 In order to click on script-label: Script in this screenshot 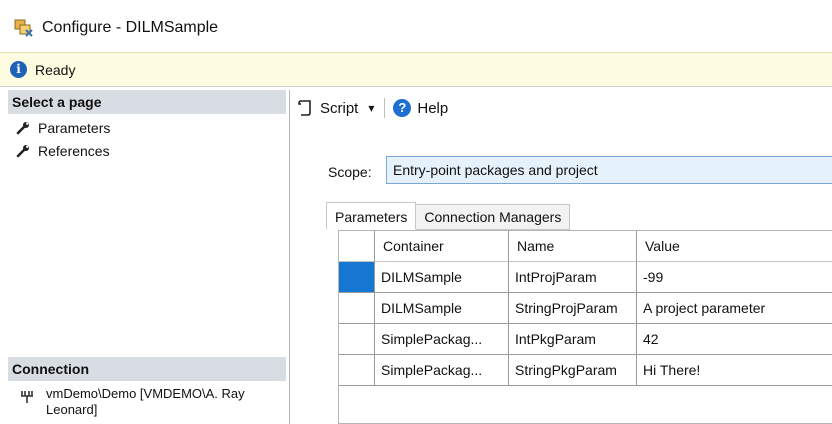, I will do `click(339, 108)`.